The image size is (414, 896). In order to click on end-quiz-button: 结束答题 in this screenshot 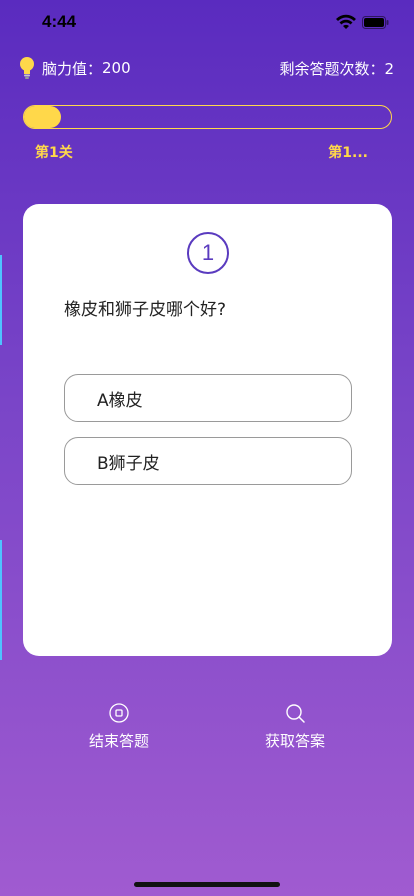, I will do `click(119, 726)`.